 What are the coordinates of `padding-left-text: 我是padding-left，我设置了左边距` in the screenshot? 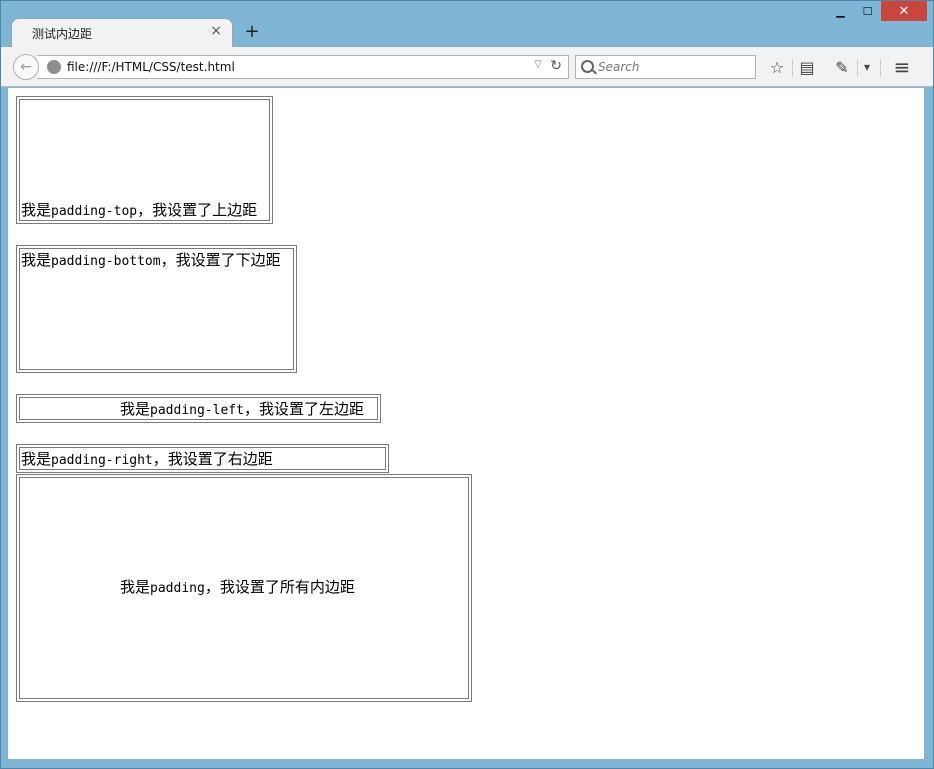 It's located at (242, 409).